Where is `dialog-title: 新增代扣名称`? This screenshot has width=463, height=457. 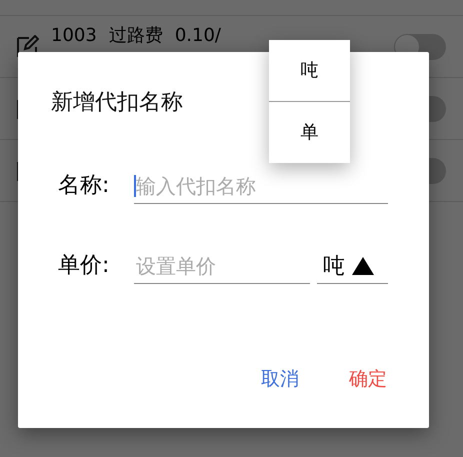
dialog-title: 新增代扣名称 is located at coordinates (117, 103).